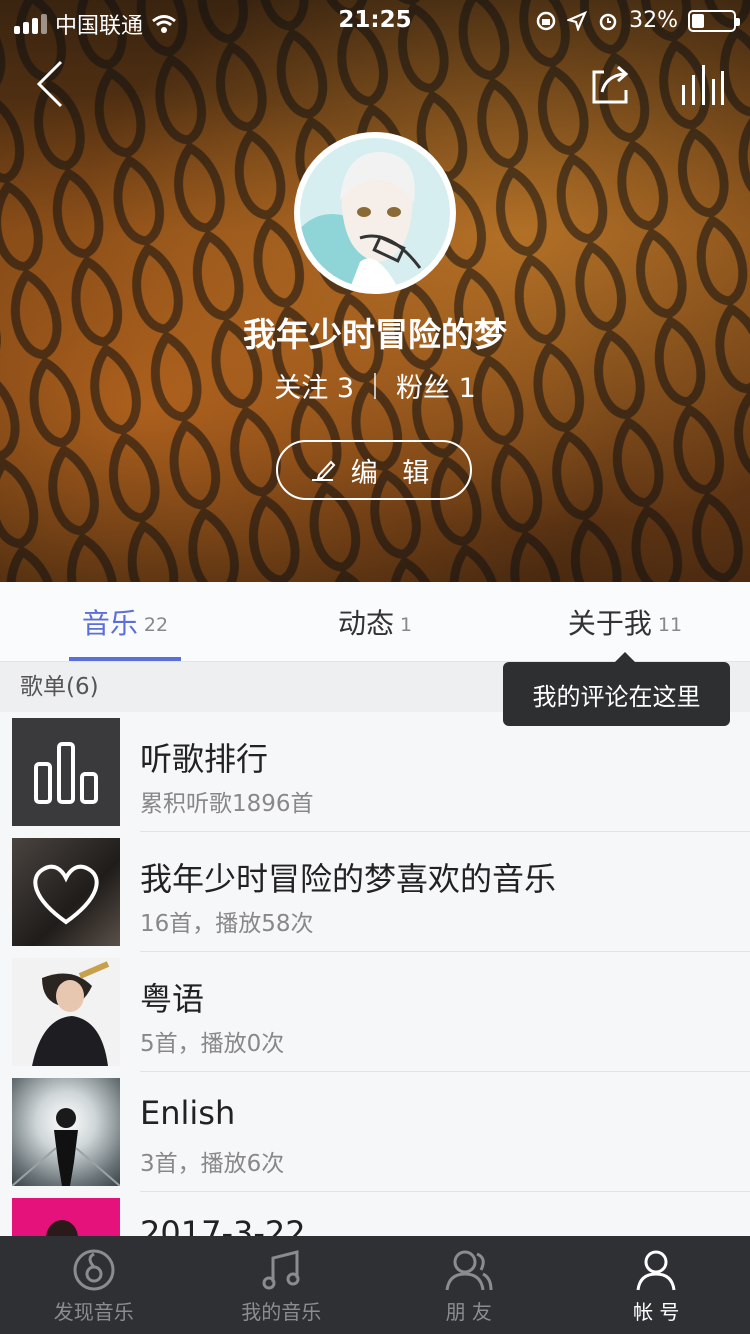 This screenshot has height=1334, width=750. Describe the element at coordinates (323, 470) in the screenshot. I see `pencil-icon` at that location.